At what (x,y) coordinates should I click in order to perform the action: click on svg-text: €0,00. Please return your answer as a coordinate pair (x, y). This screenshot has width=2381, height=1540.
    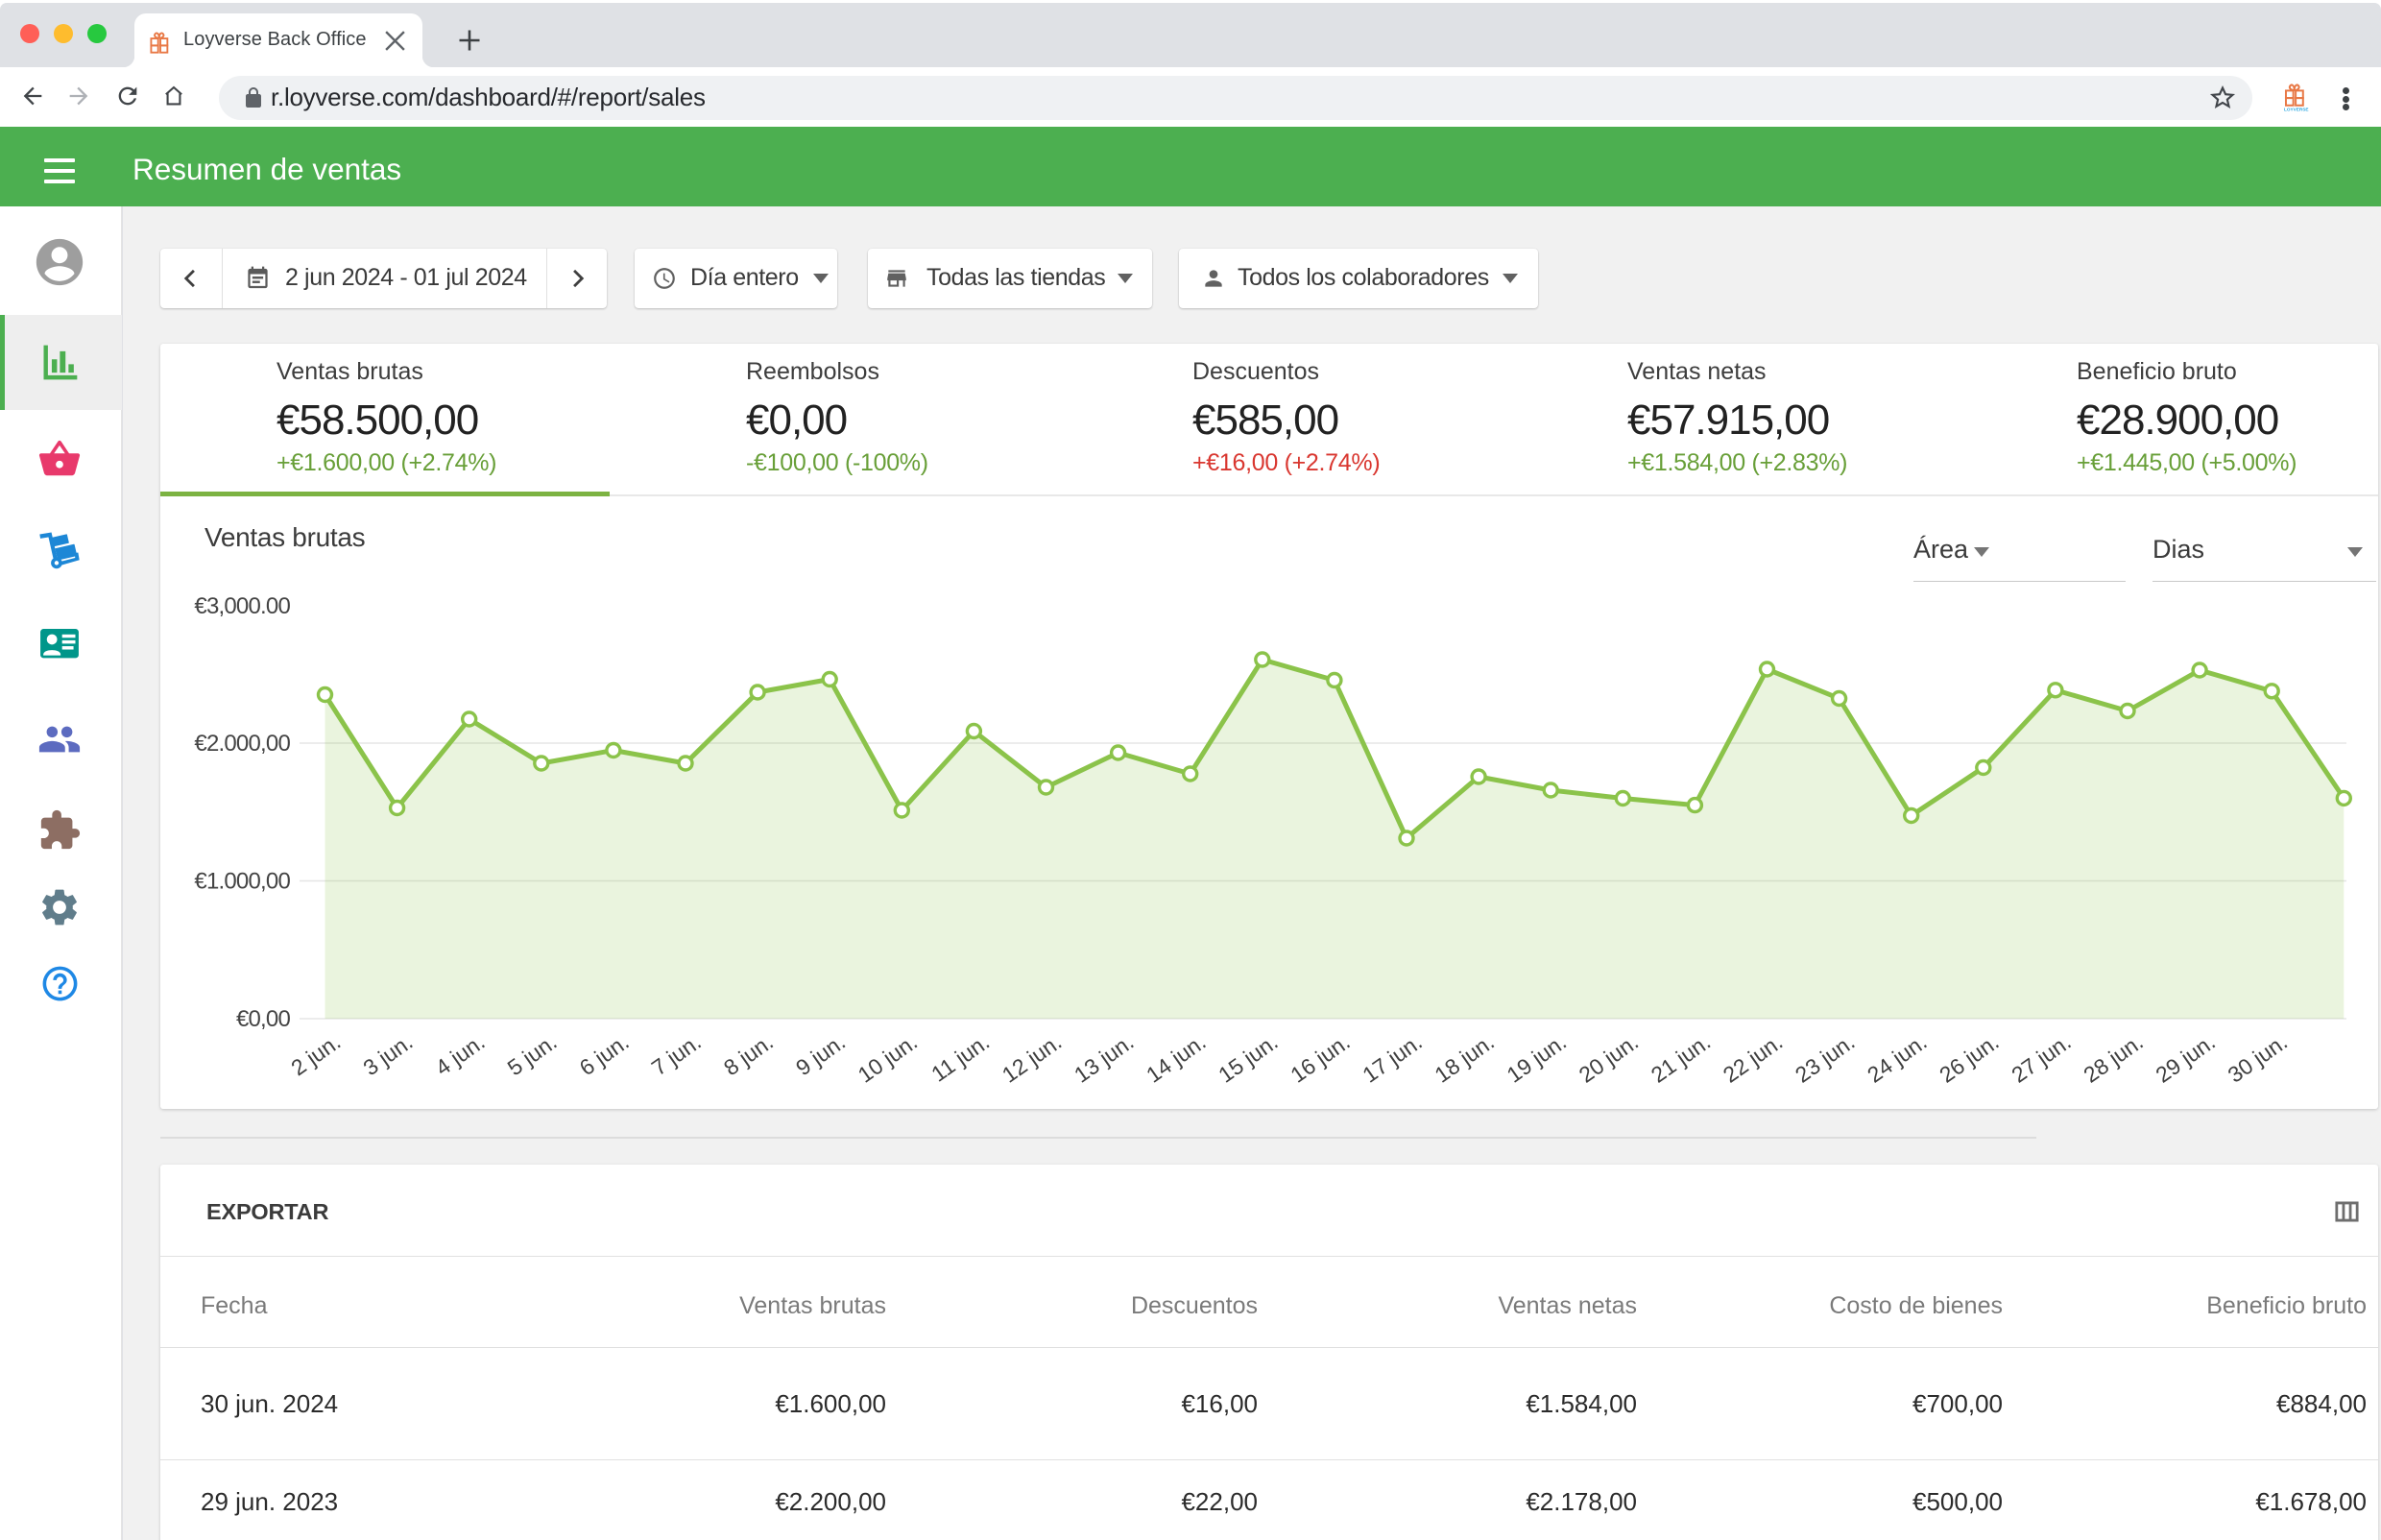
    Looking at the image, I should click on (263, 1019).